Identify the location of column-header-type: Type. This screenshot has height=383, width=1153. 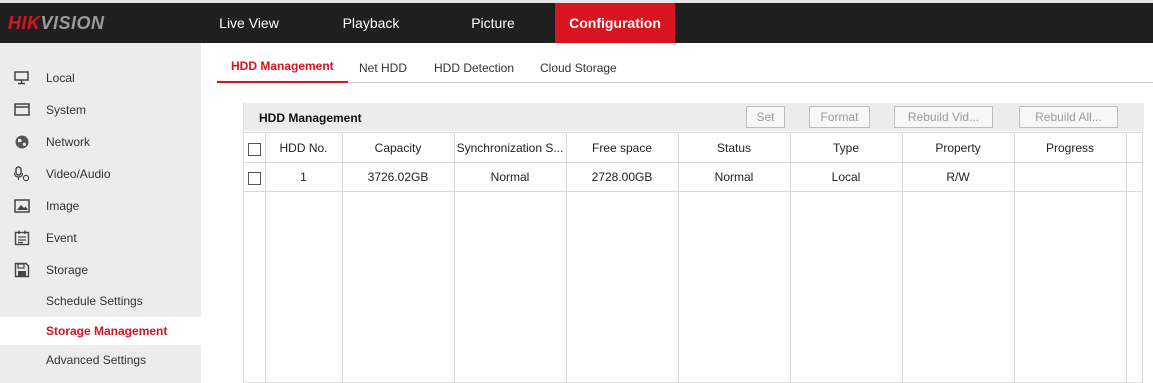
(846, 148).